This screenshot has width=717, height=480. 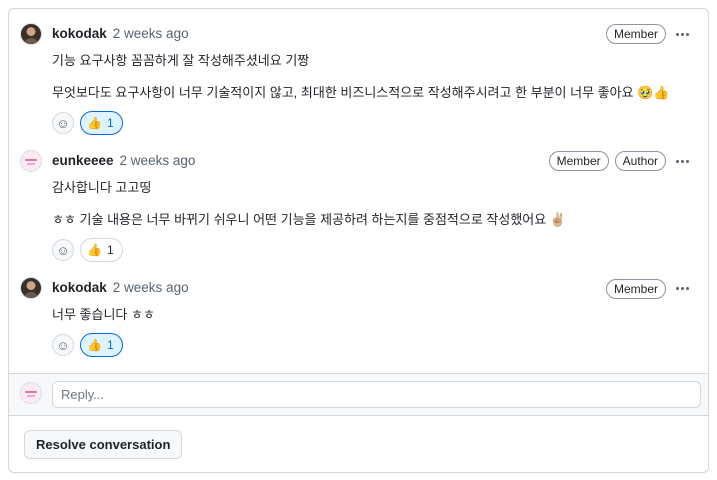 I want to click on comment-text: 너무 좋습니다 ㅎㅎ, so click(x=103, y=314).